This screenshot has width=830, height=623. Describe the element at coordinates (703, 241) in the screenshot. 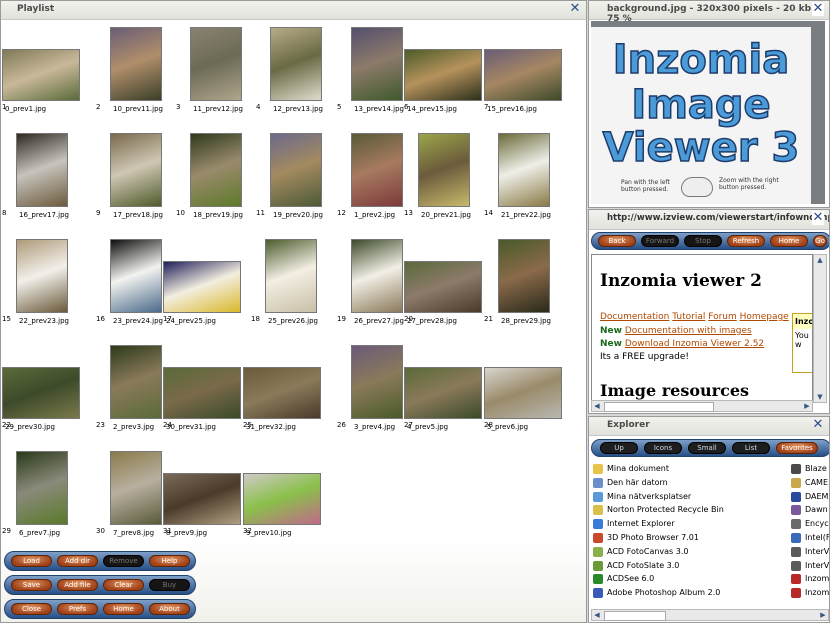

I see `stop-button: Stop` at that location.